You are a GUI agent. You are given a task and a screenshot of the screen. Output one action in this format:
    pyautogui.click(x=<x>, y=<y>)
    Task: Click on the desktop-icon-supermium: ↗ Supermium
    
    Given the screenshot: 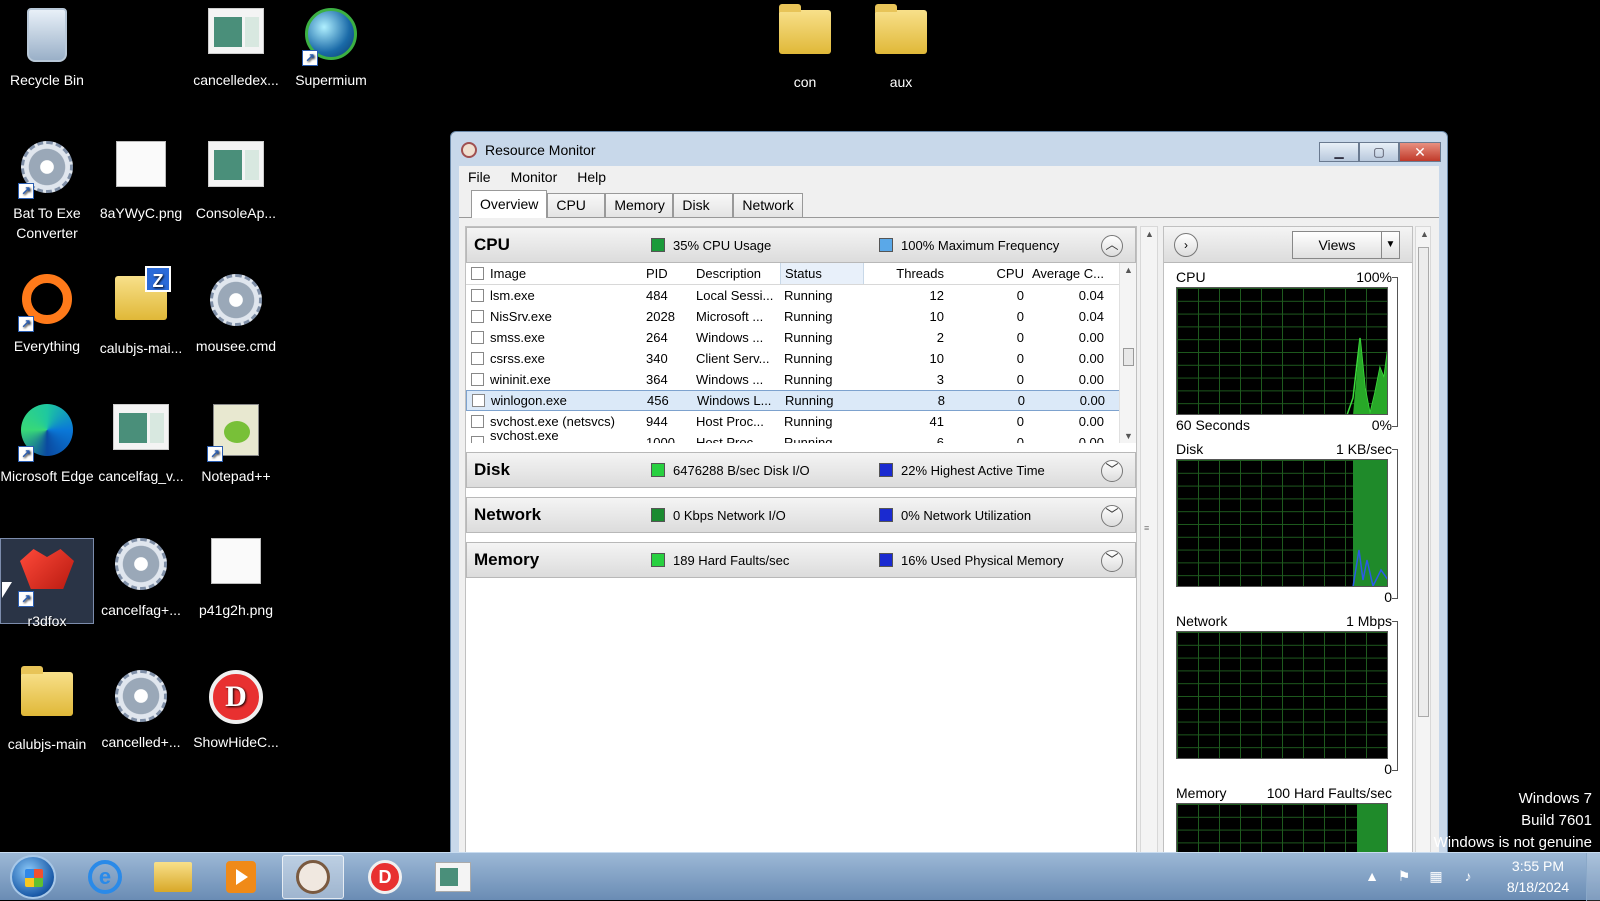 What is the action you would take?
    pyautogui.click(x=331, y=46)
    